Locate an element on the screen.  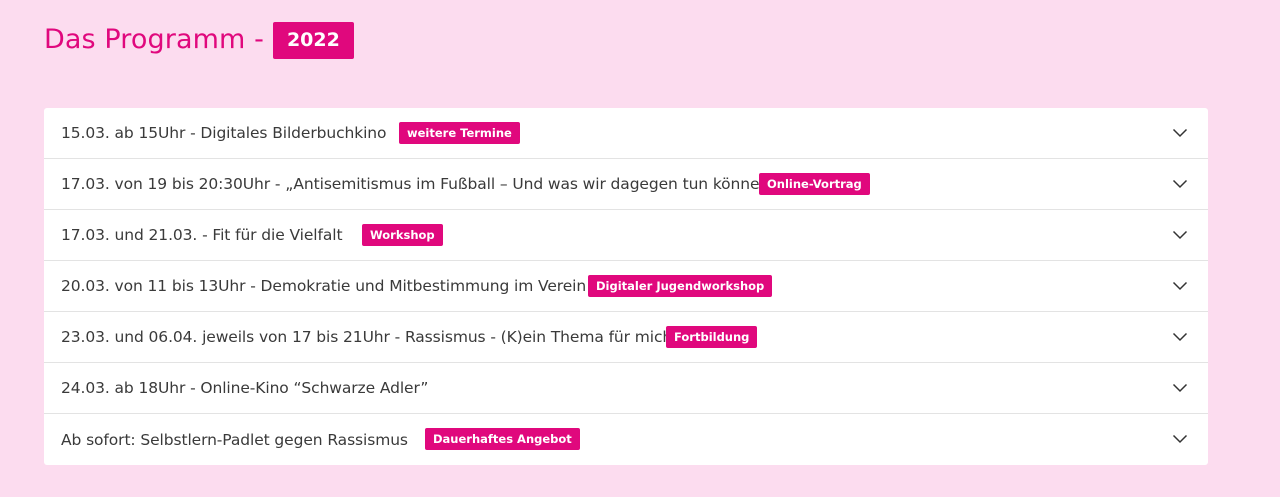
tag-badge: Digitaler Jugendworkshop is located at coordinates (680, 286).